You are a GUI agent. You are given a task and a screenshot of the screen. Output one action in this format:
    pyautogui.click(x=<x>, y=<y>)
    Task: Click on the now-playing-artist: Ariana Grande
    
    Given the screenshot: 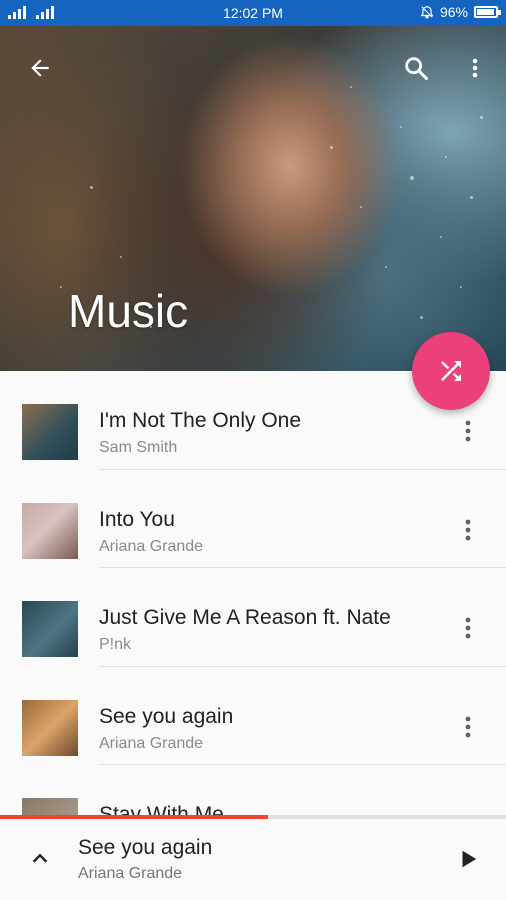 What is the action you would take?
    pyautogui.click(x=130, y=873)
    